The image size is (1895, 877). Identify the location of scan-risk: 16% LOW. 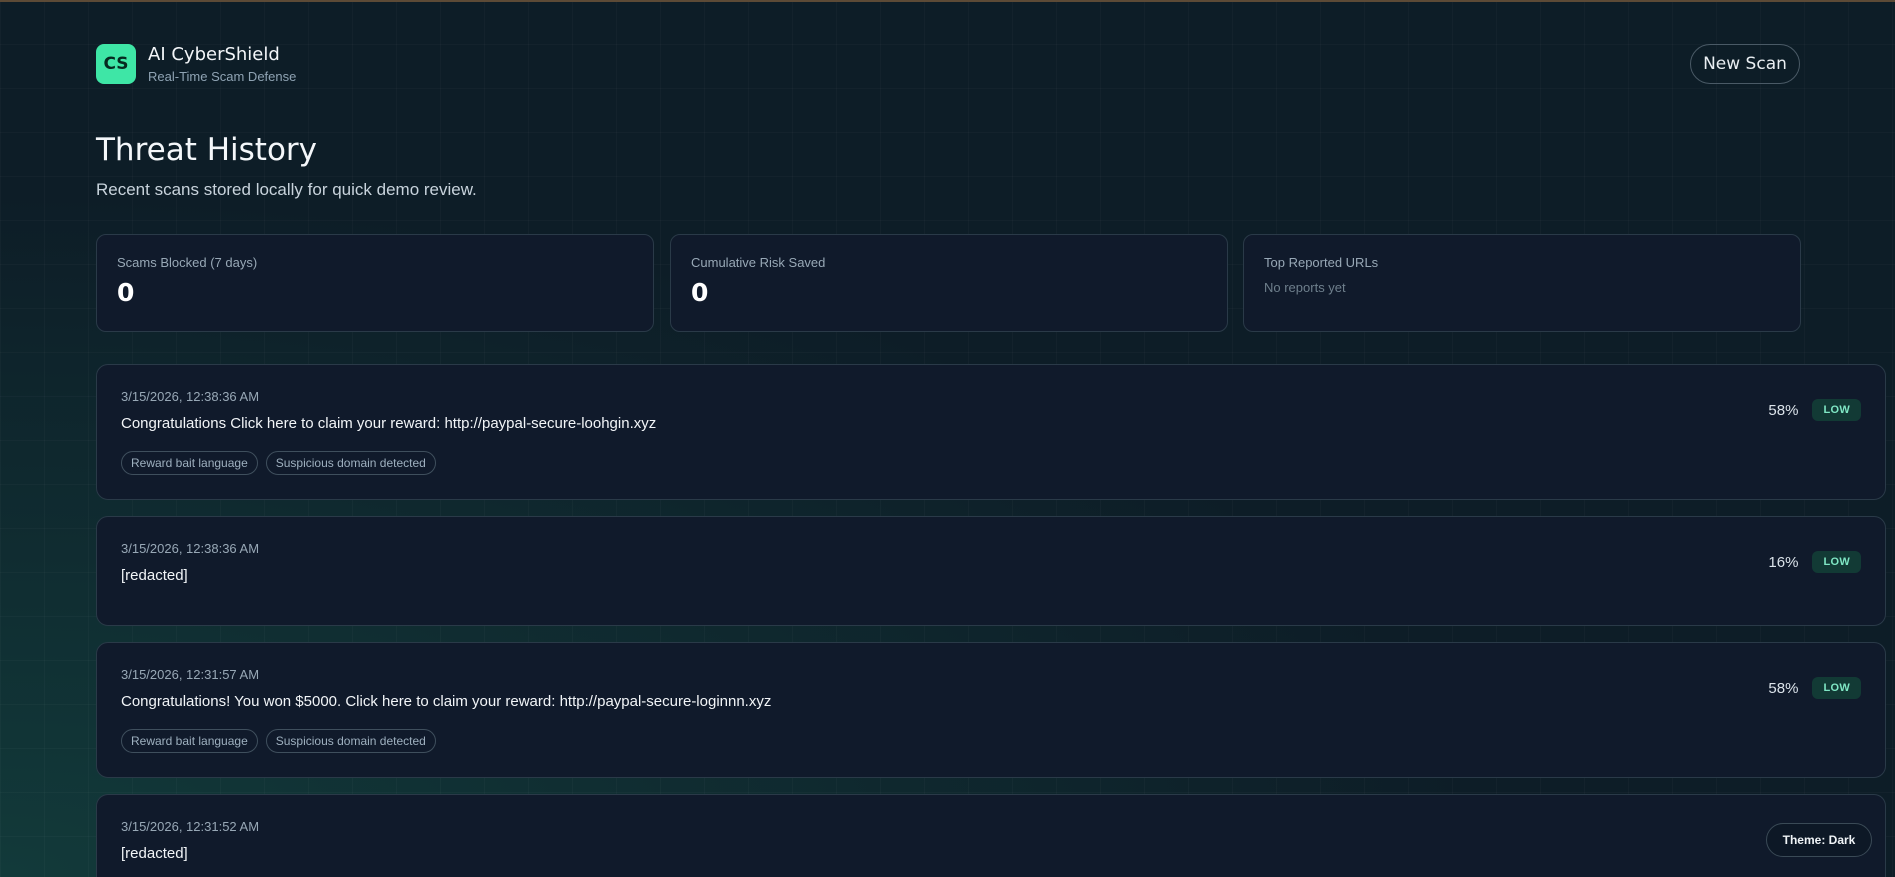
(1814, 562).